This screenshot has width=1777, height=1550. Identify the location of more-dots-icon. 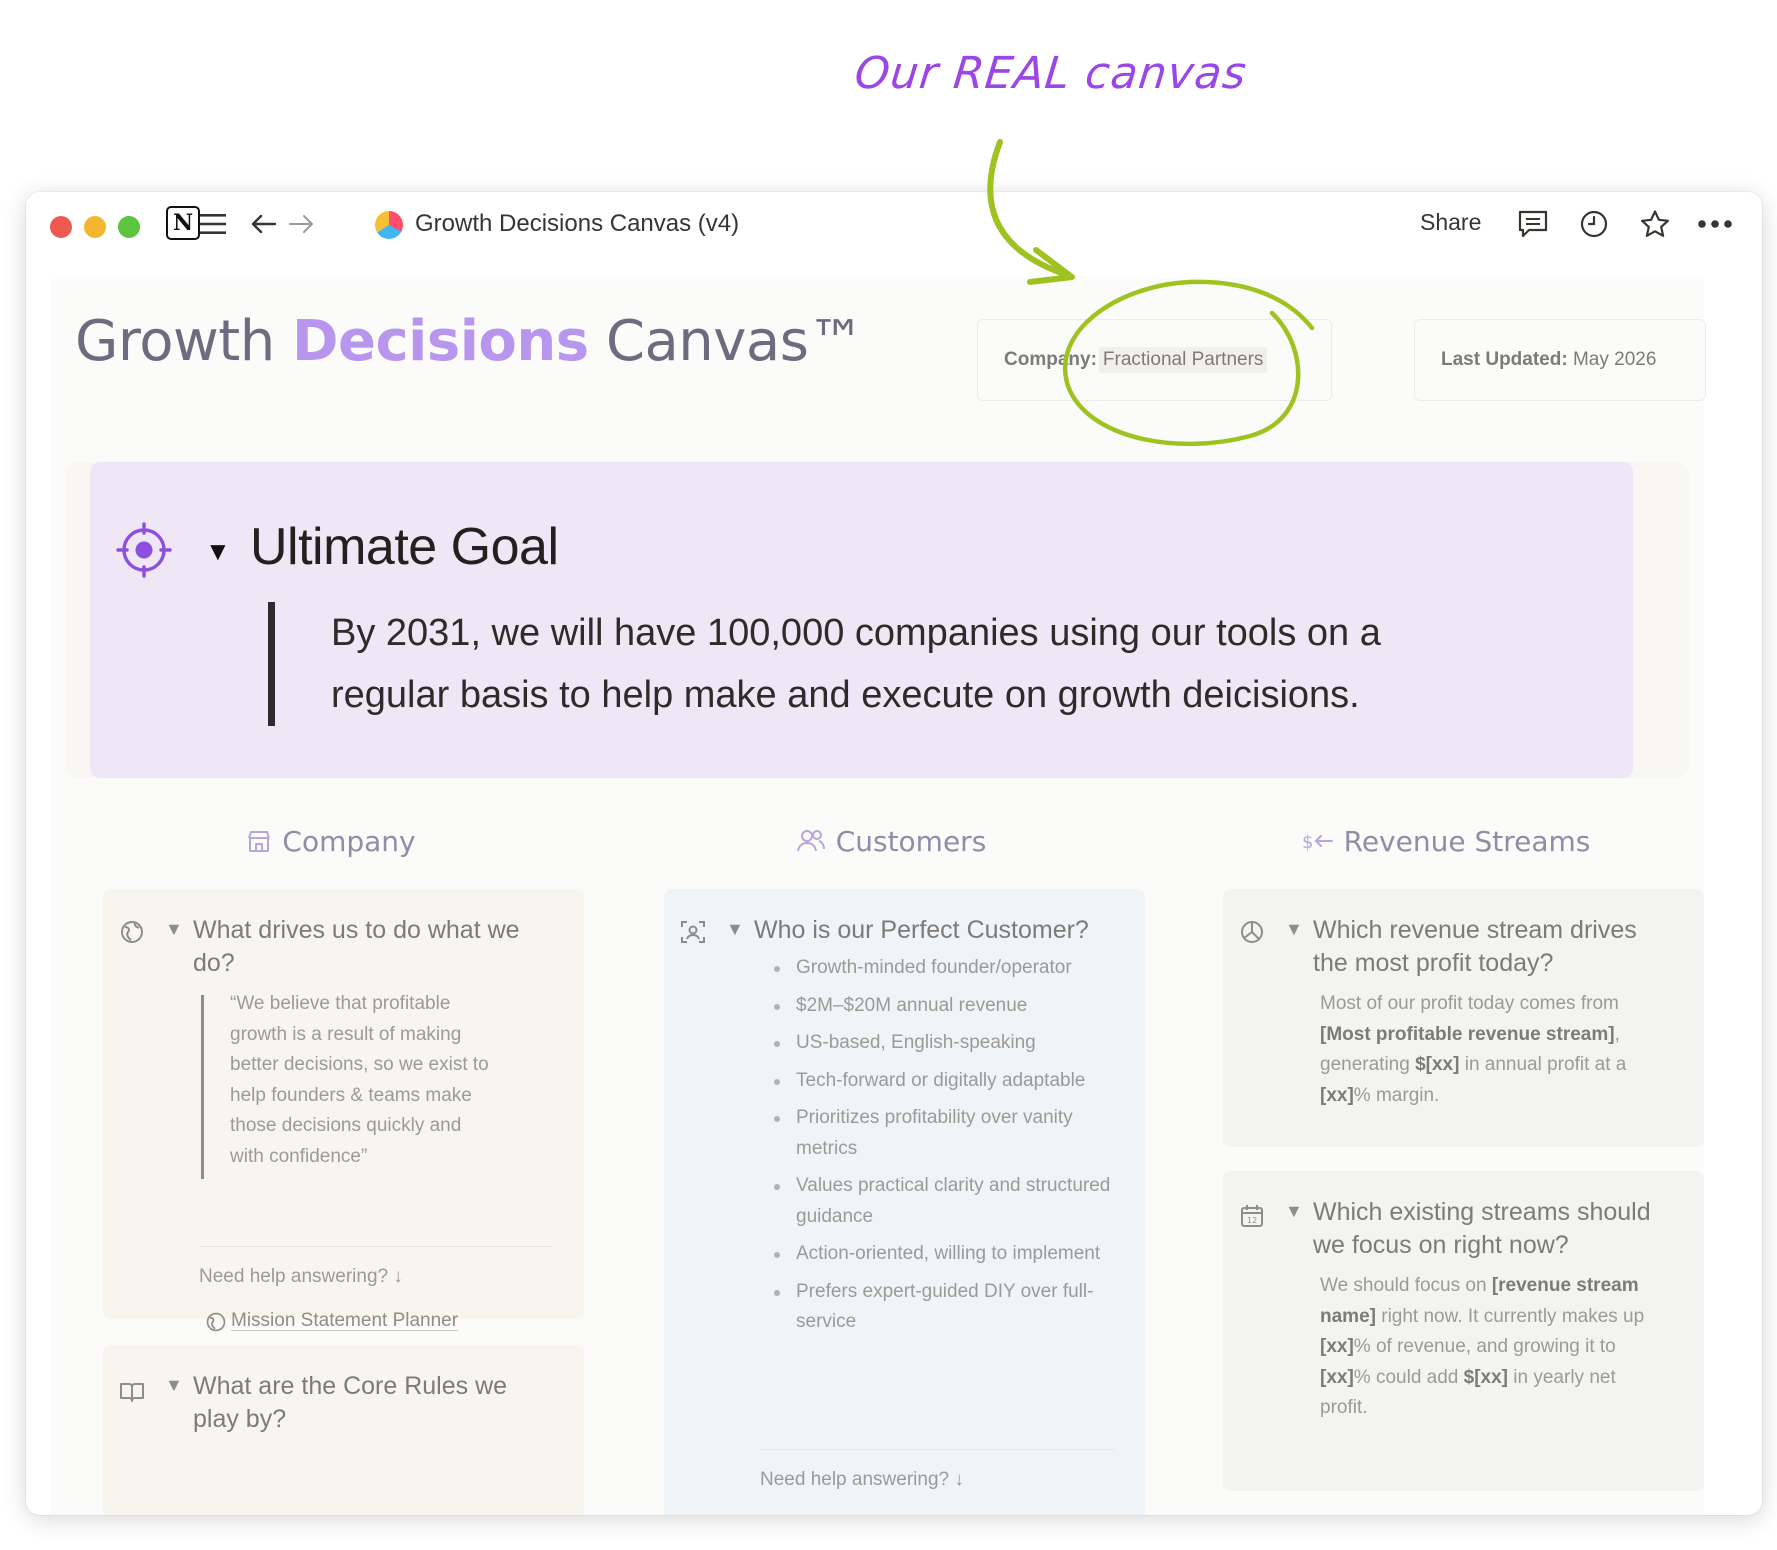
(1715, 224).